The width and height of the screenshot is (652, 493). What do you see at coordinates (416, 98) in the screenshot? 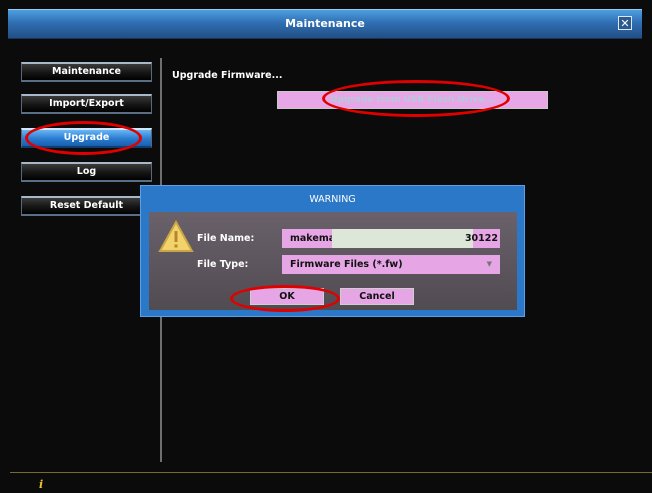
I see `highlight-ring-usb` at bounding box center [416, 98].